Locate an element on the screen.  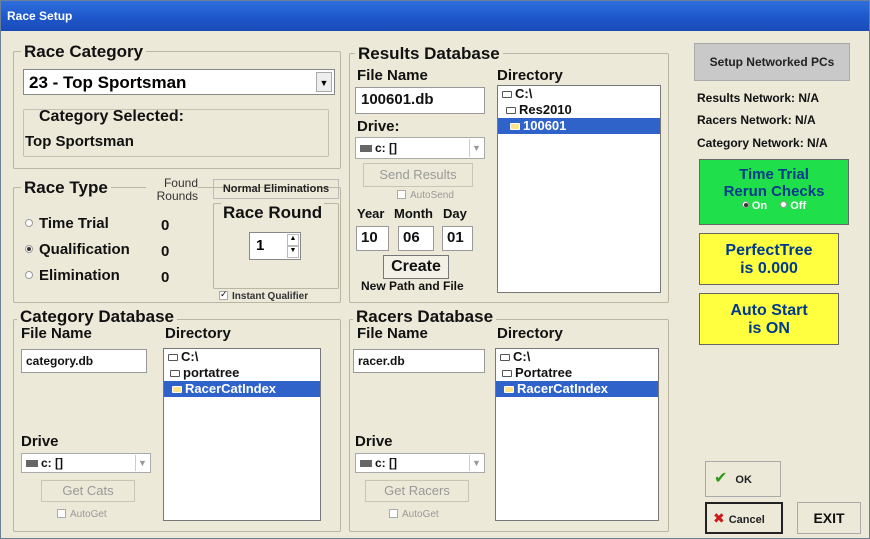
racers-file-name-input: racer.db is located at coordinates (419, 361).